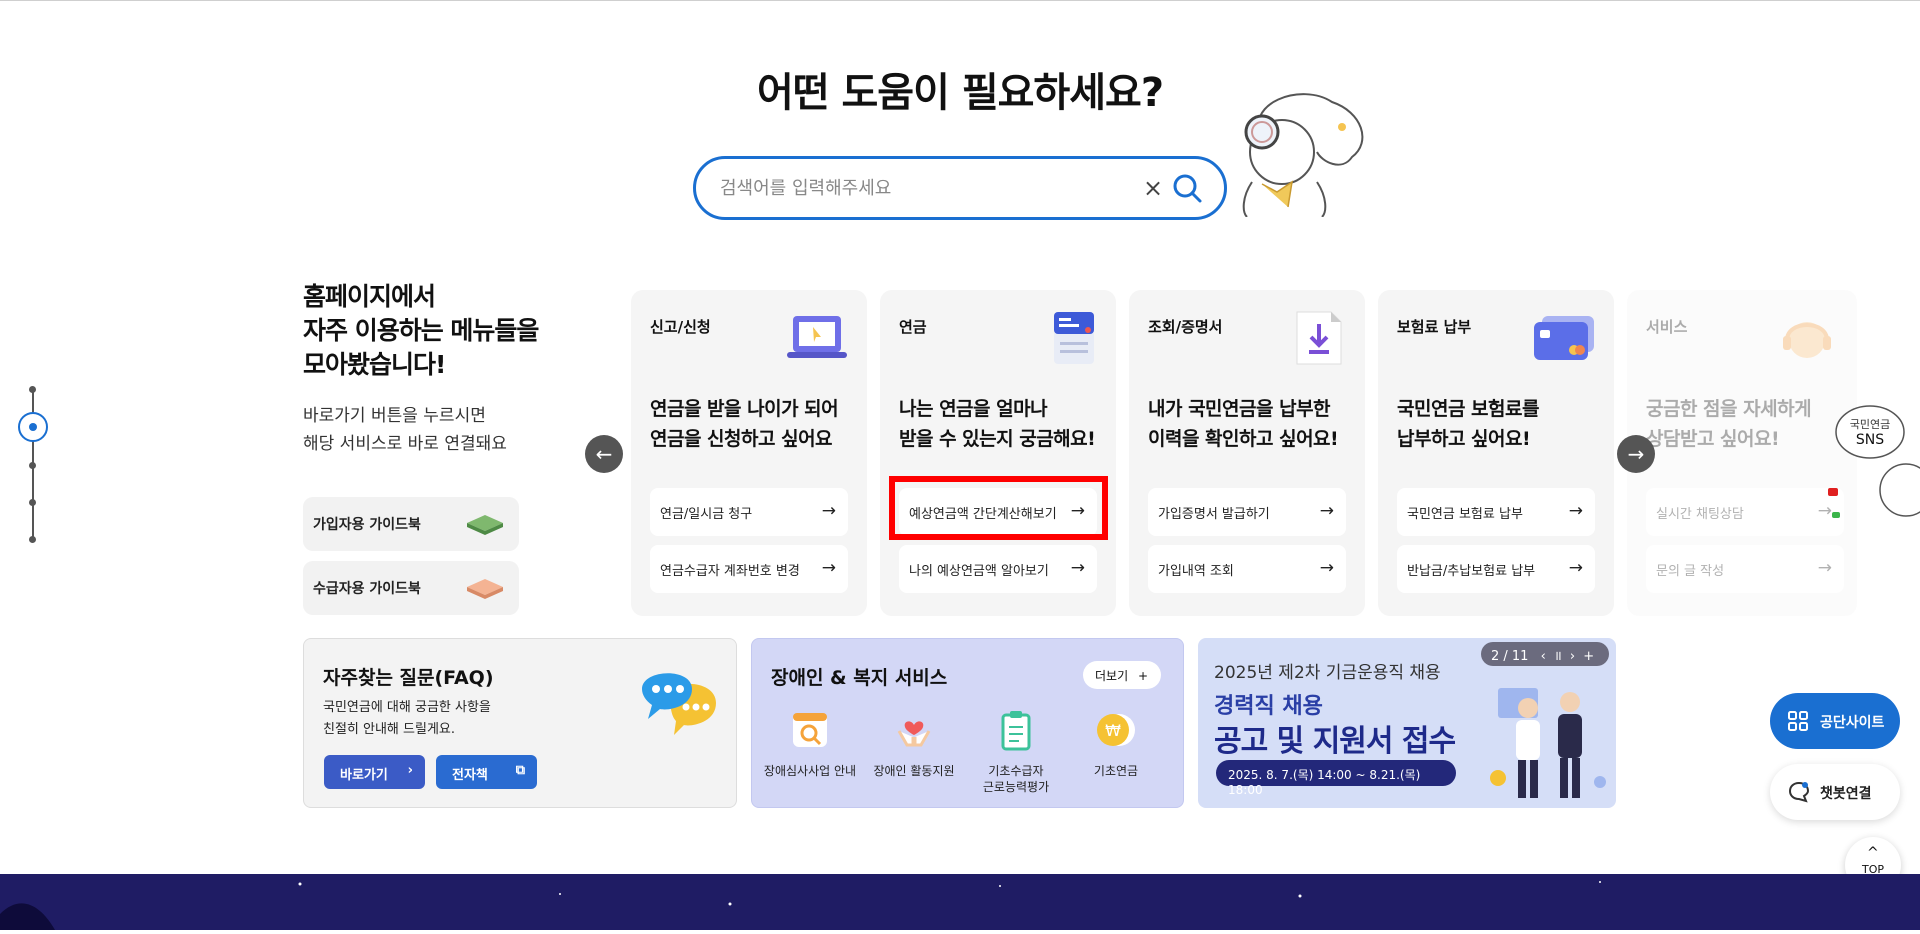  Describe the element at coordinates (486, 772) in the screenshot. I see `ebook-button: 전자책 ⧉` at that location.